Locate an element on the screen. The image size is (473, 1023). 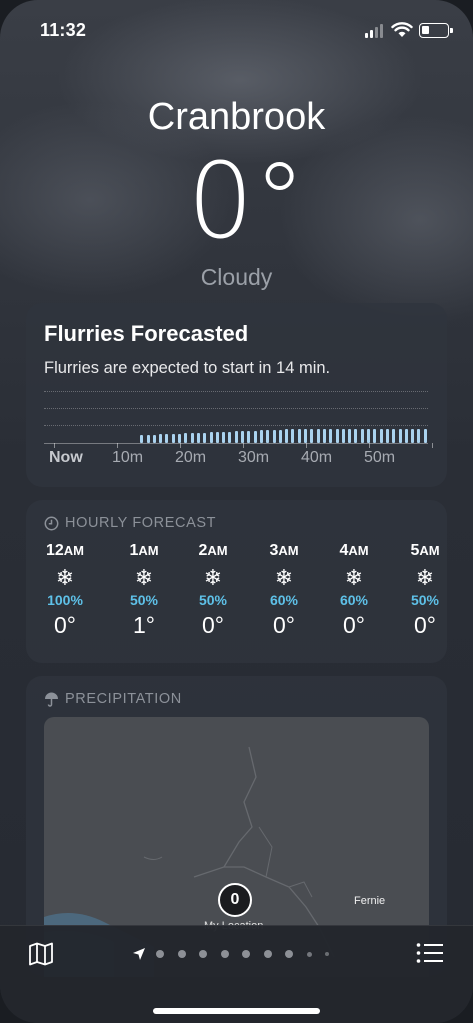
hour-label: 5AM is located at coordinates (425, 550).